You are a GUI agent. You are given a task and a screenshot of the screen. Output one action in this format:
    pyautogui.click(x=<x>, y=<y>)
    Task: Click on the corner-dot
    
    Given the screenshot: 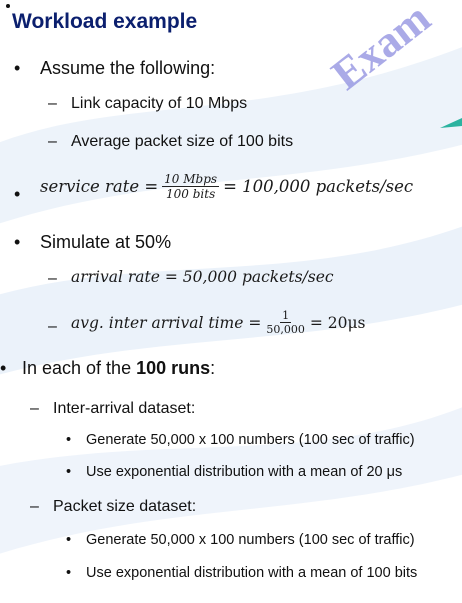 What is the action you would take?
    pyautogui.click(x=8, y=6)
    